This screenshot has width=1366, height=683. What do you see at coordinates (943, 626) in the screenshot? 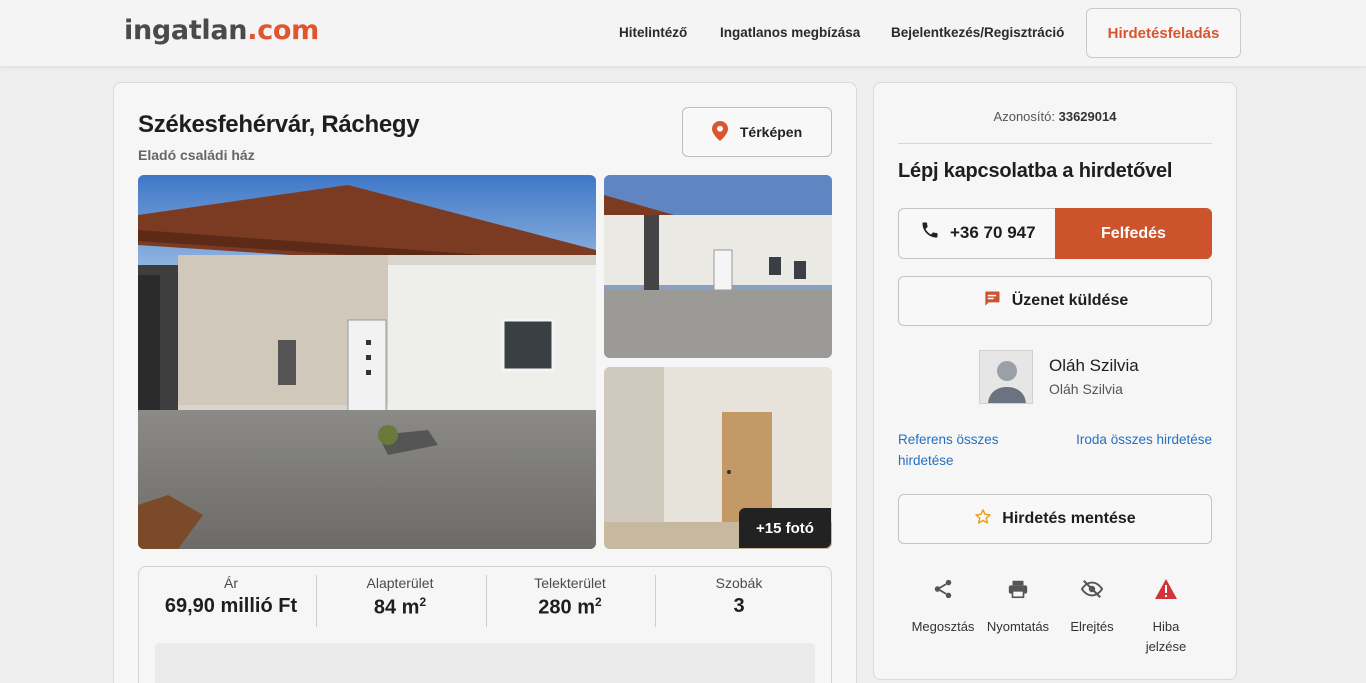
I see `share-label: Megosztás` at bounding box center [943, 626].